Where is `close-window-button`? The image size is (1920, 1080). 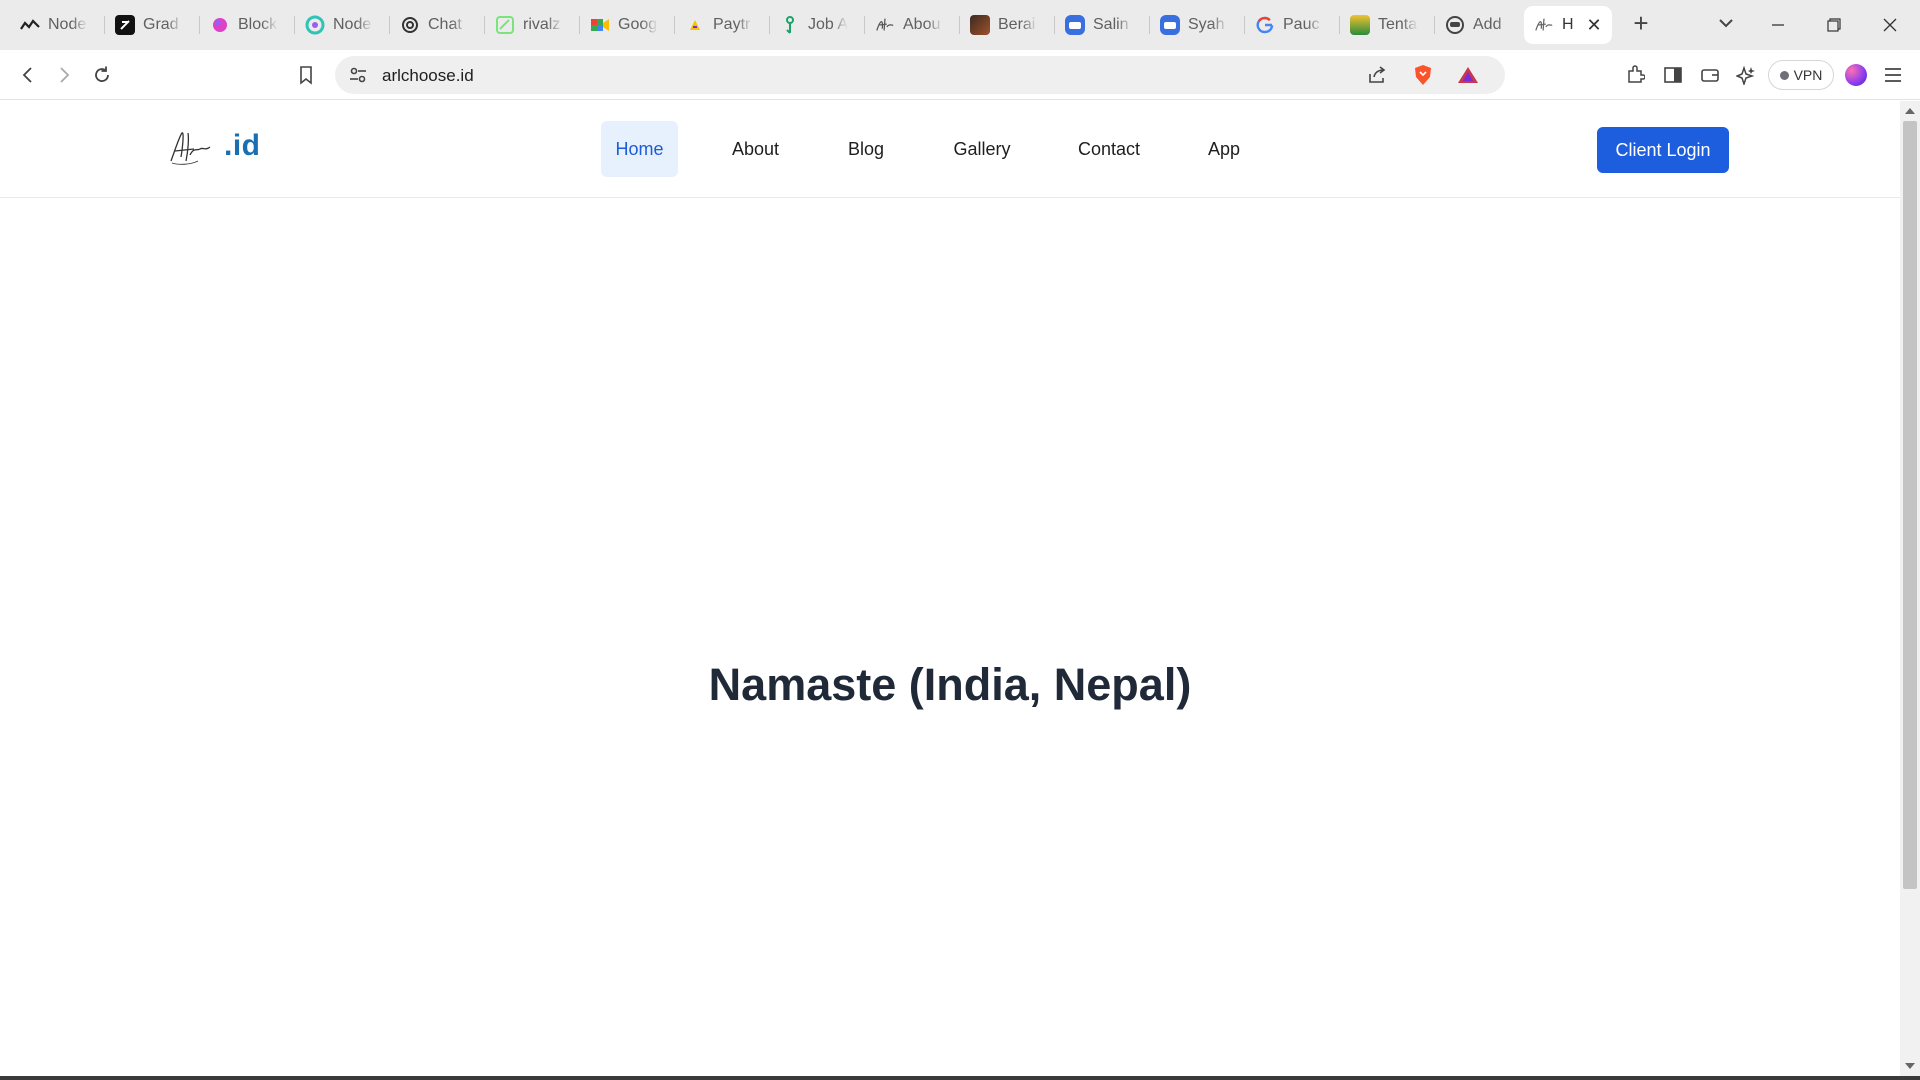 close-window-button is located at coordinates (1890, 25).